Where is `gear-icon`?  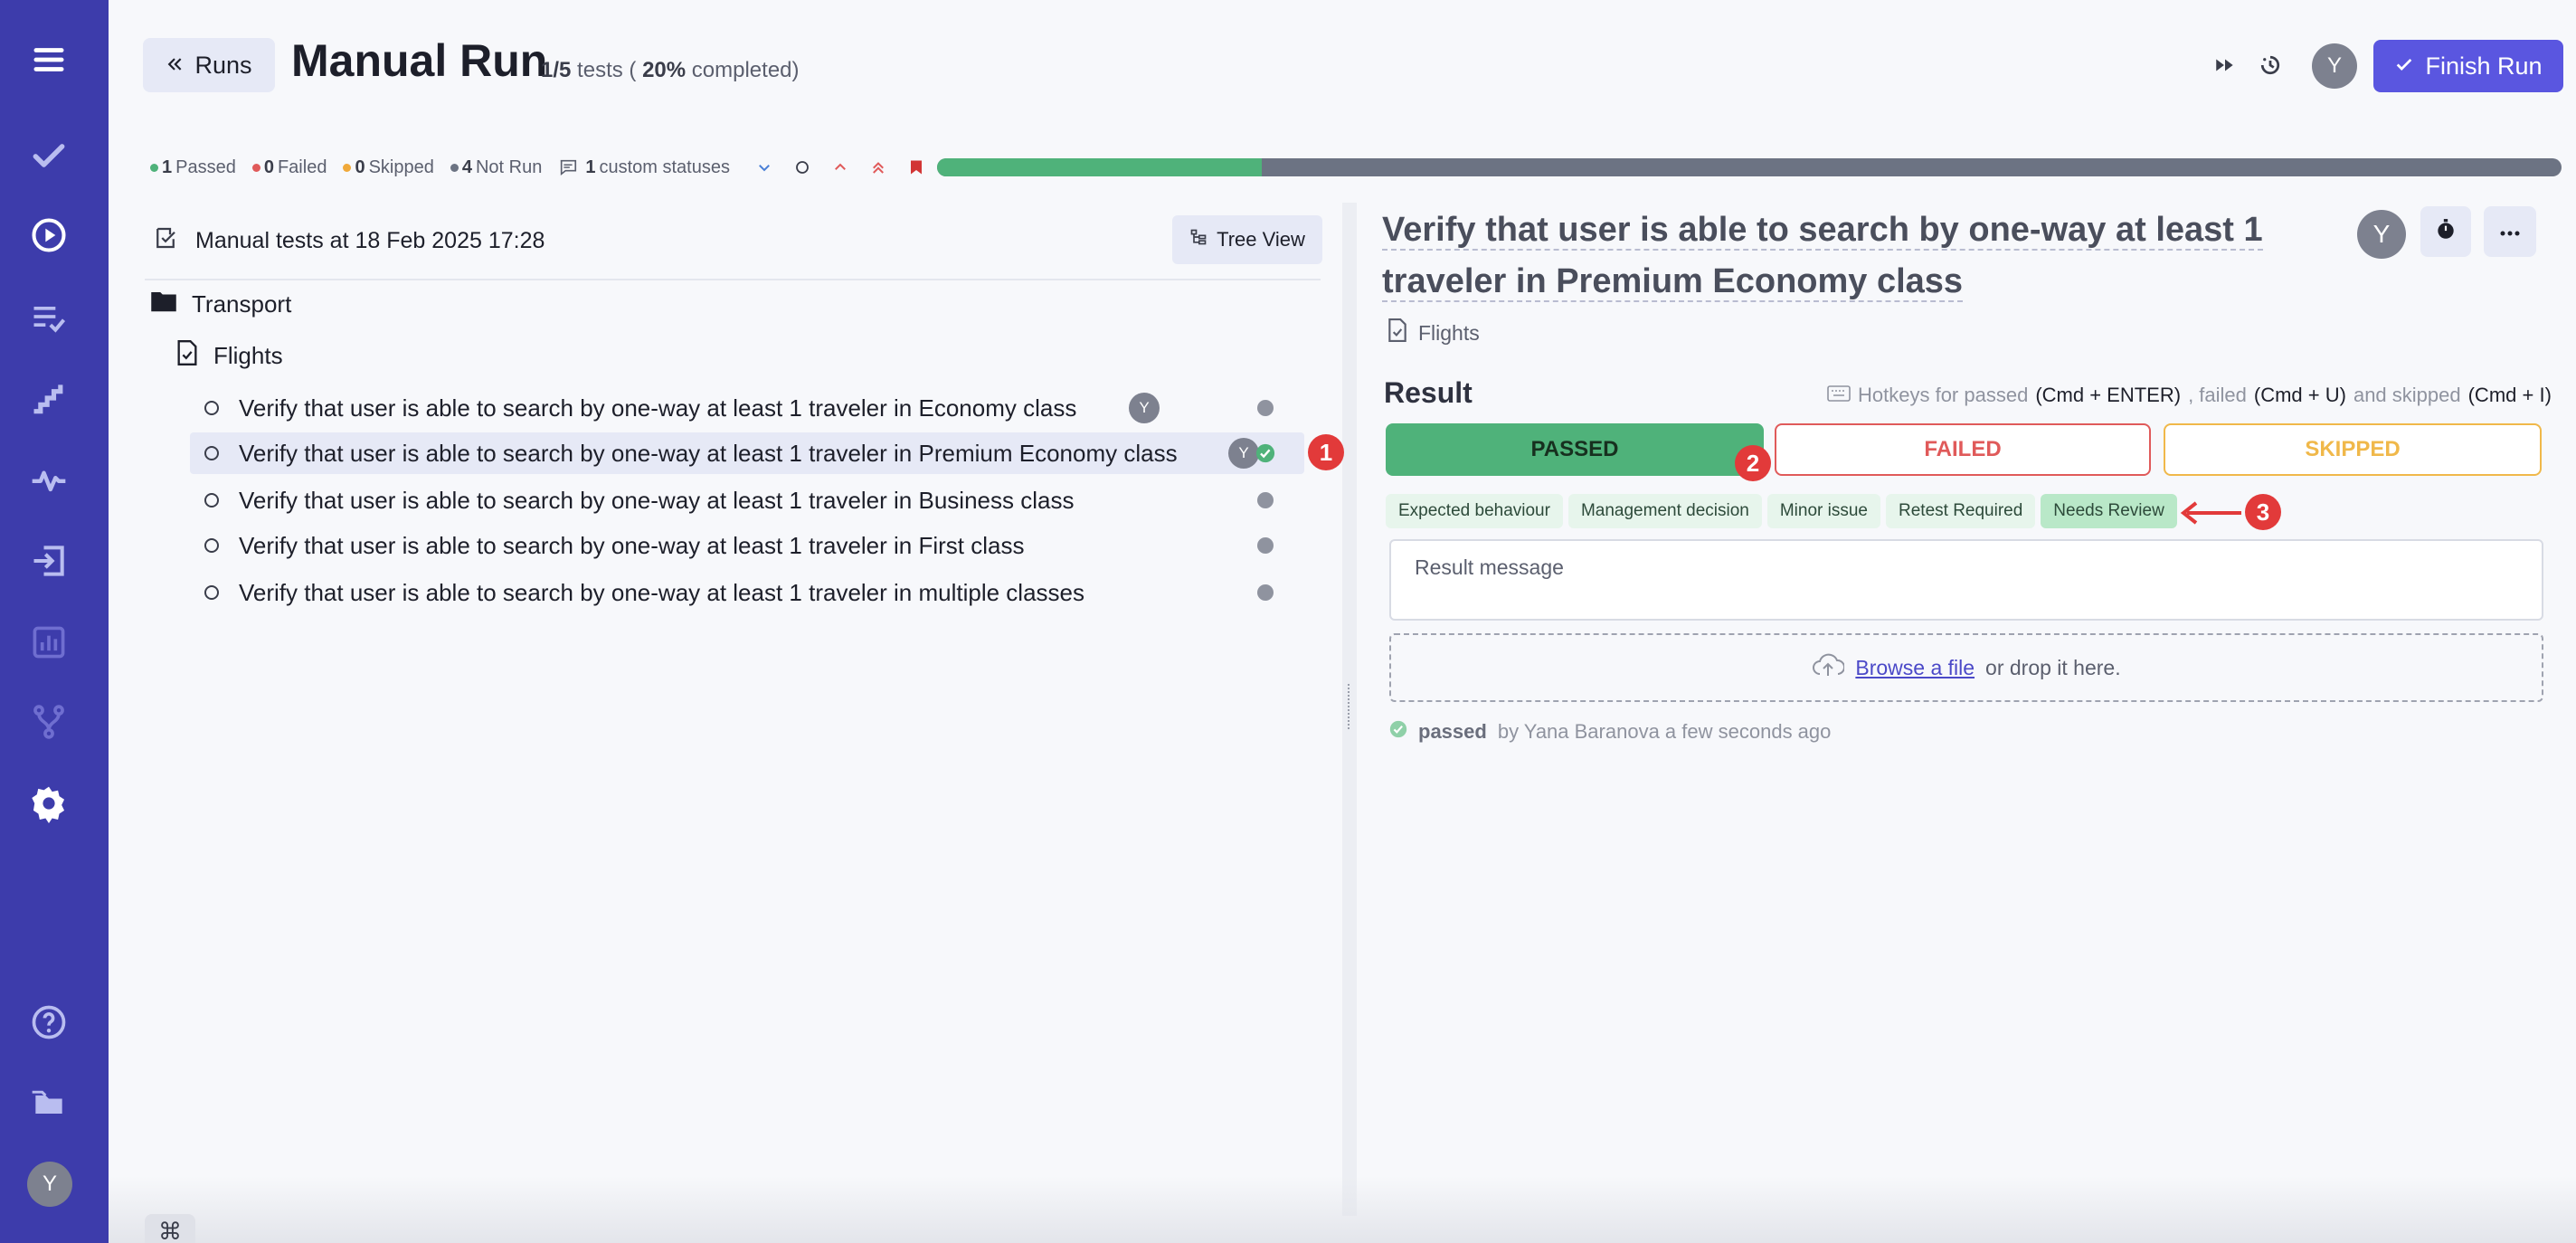 gear-icon is located at coordinates (49, 803).